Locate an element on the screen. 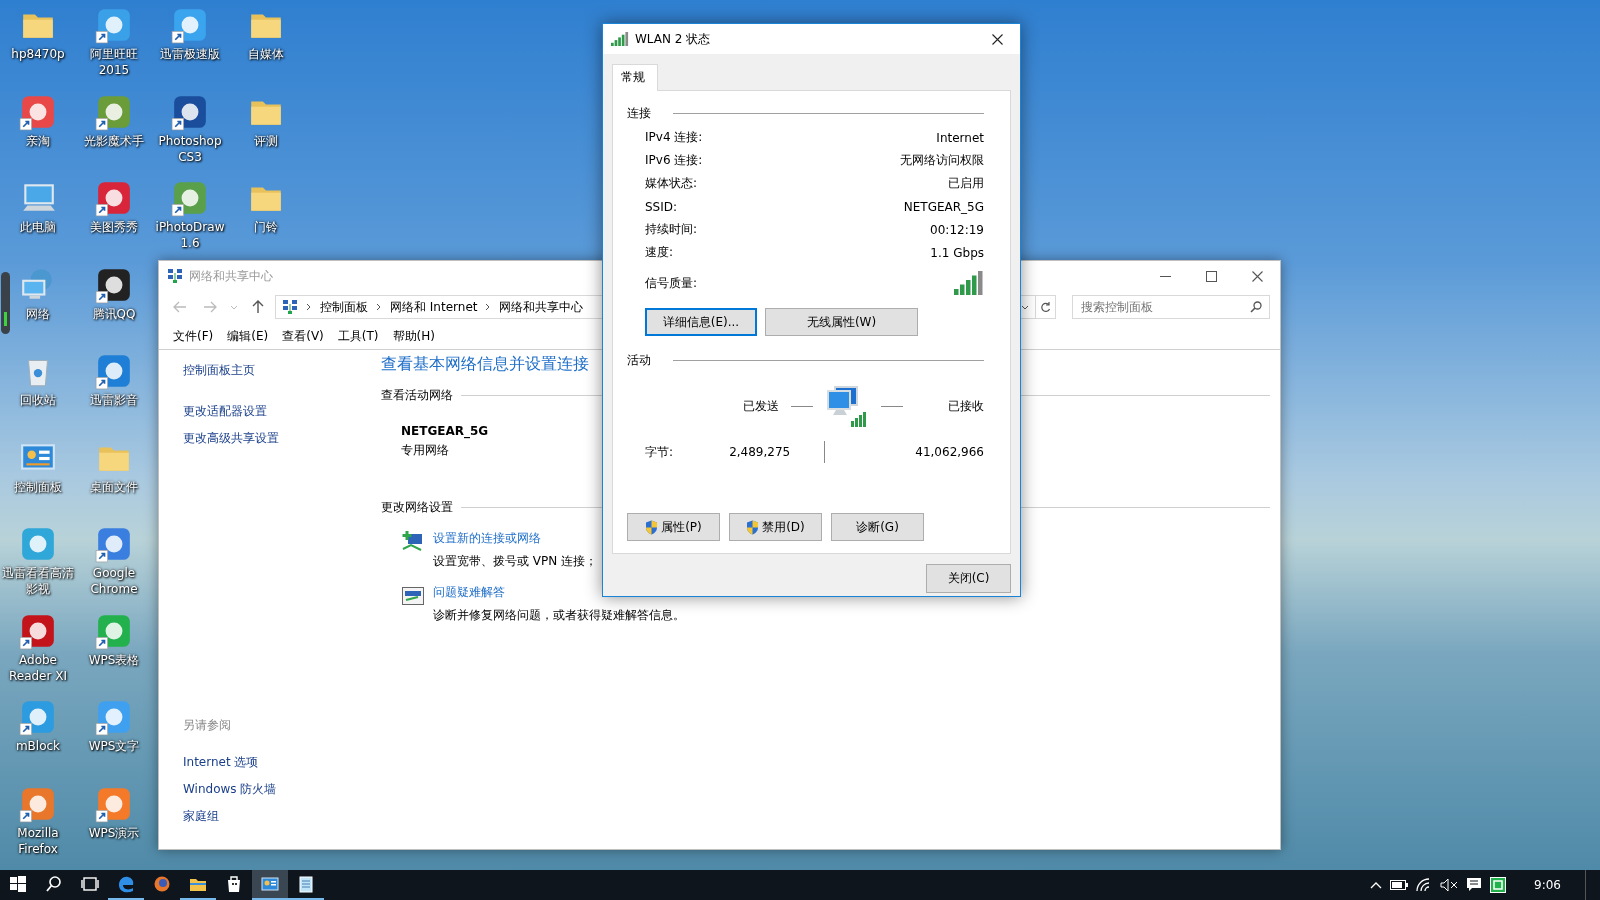 This screenshot has width=1600, height=900. desktop-icon-label: 阿里旺旺 2015 is located at coordinates (114, 62).